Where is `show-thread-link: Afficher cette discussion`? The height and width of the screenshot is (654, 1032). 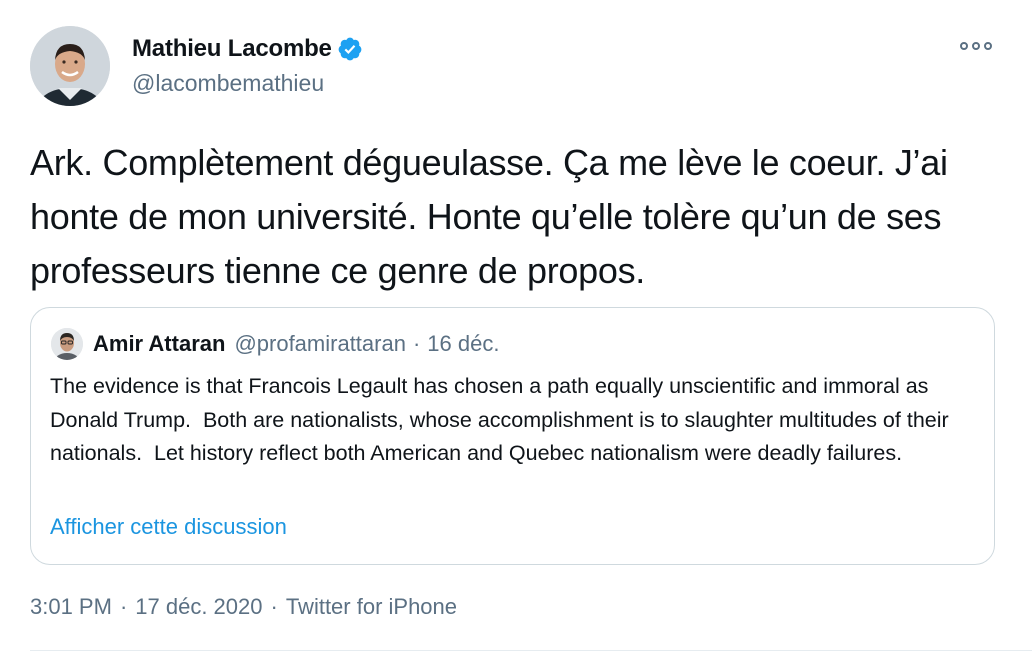
show-thread-link: Afficher cette discussion is located at coordinates (168, 527).